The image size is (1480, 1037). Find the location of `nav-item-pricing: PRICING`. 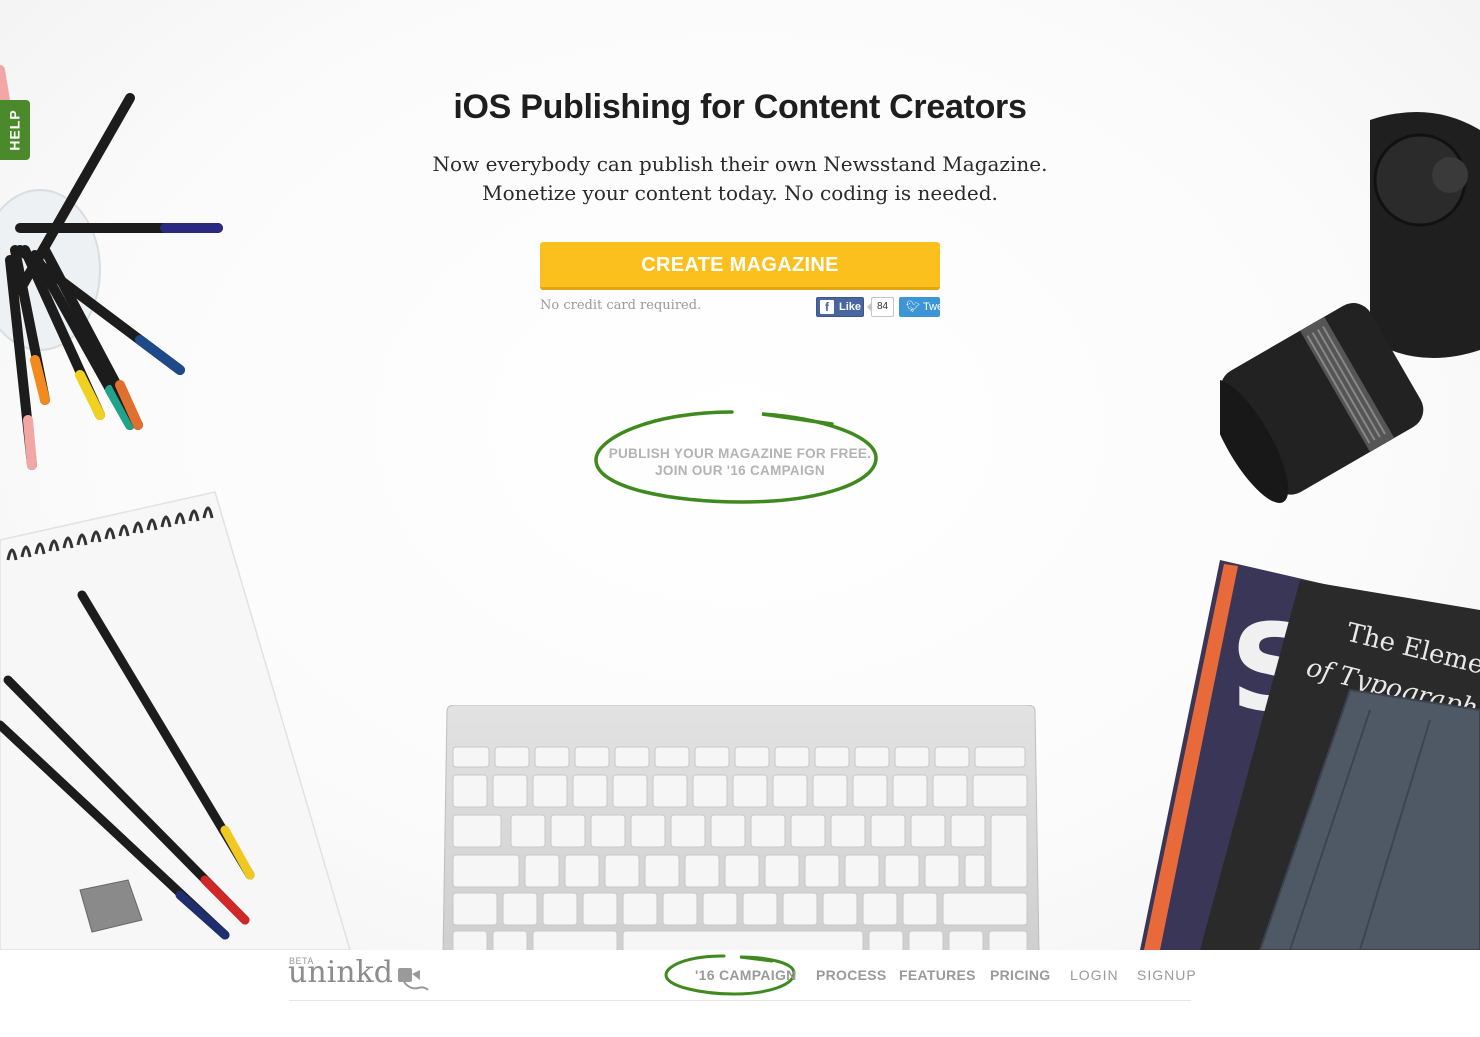

nav-item-pricing: PRICING is located at coordinates (1020, 975).